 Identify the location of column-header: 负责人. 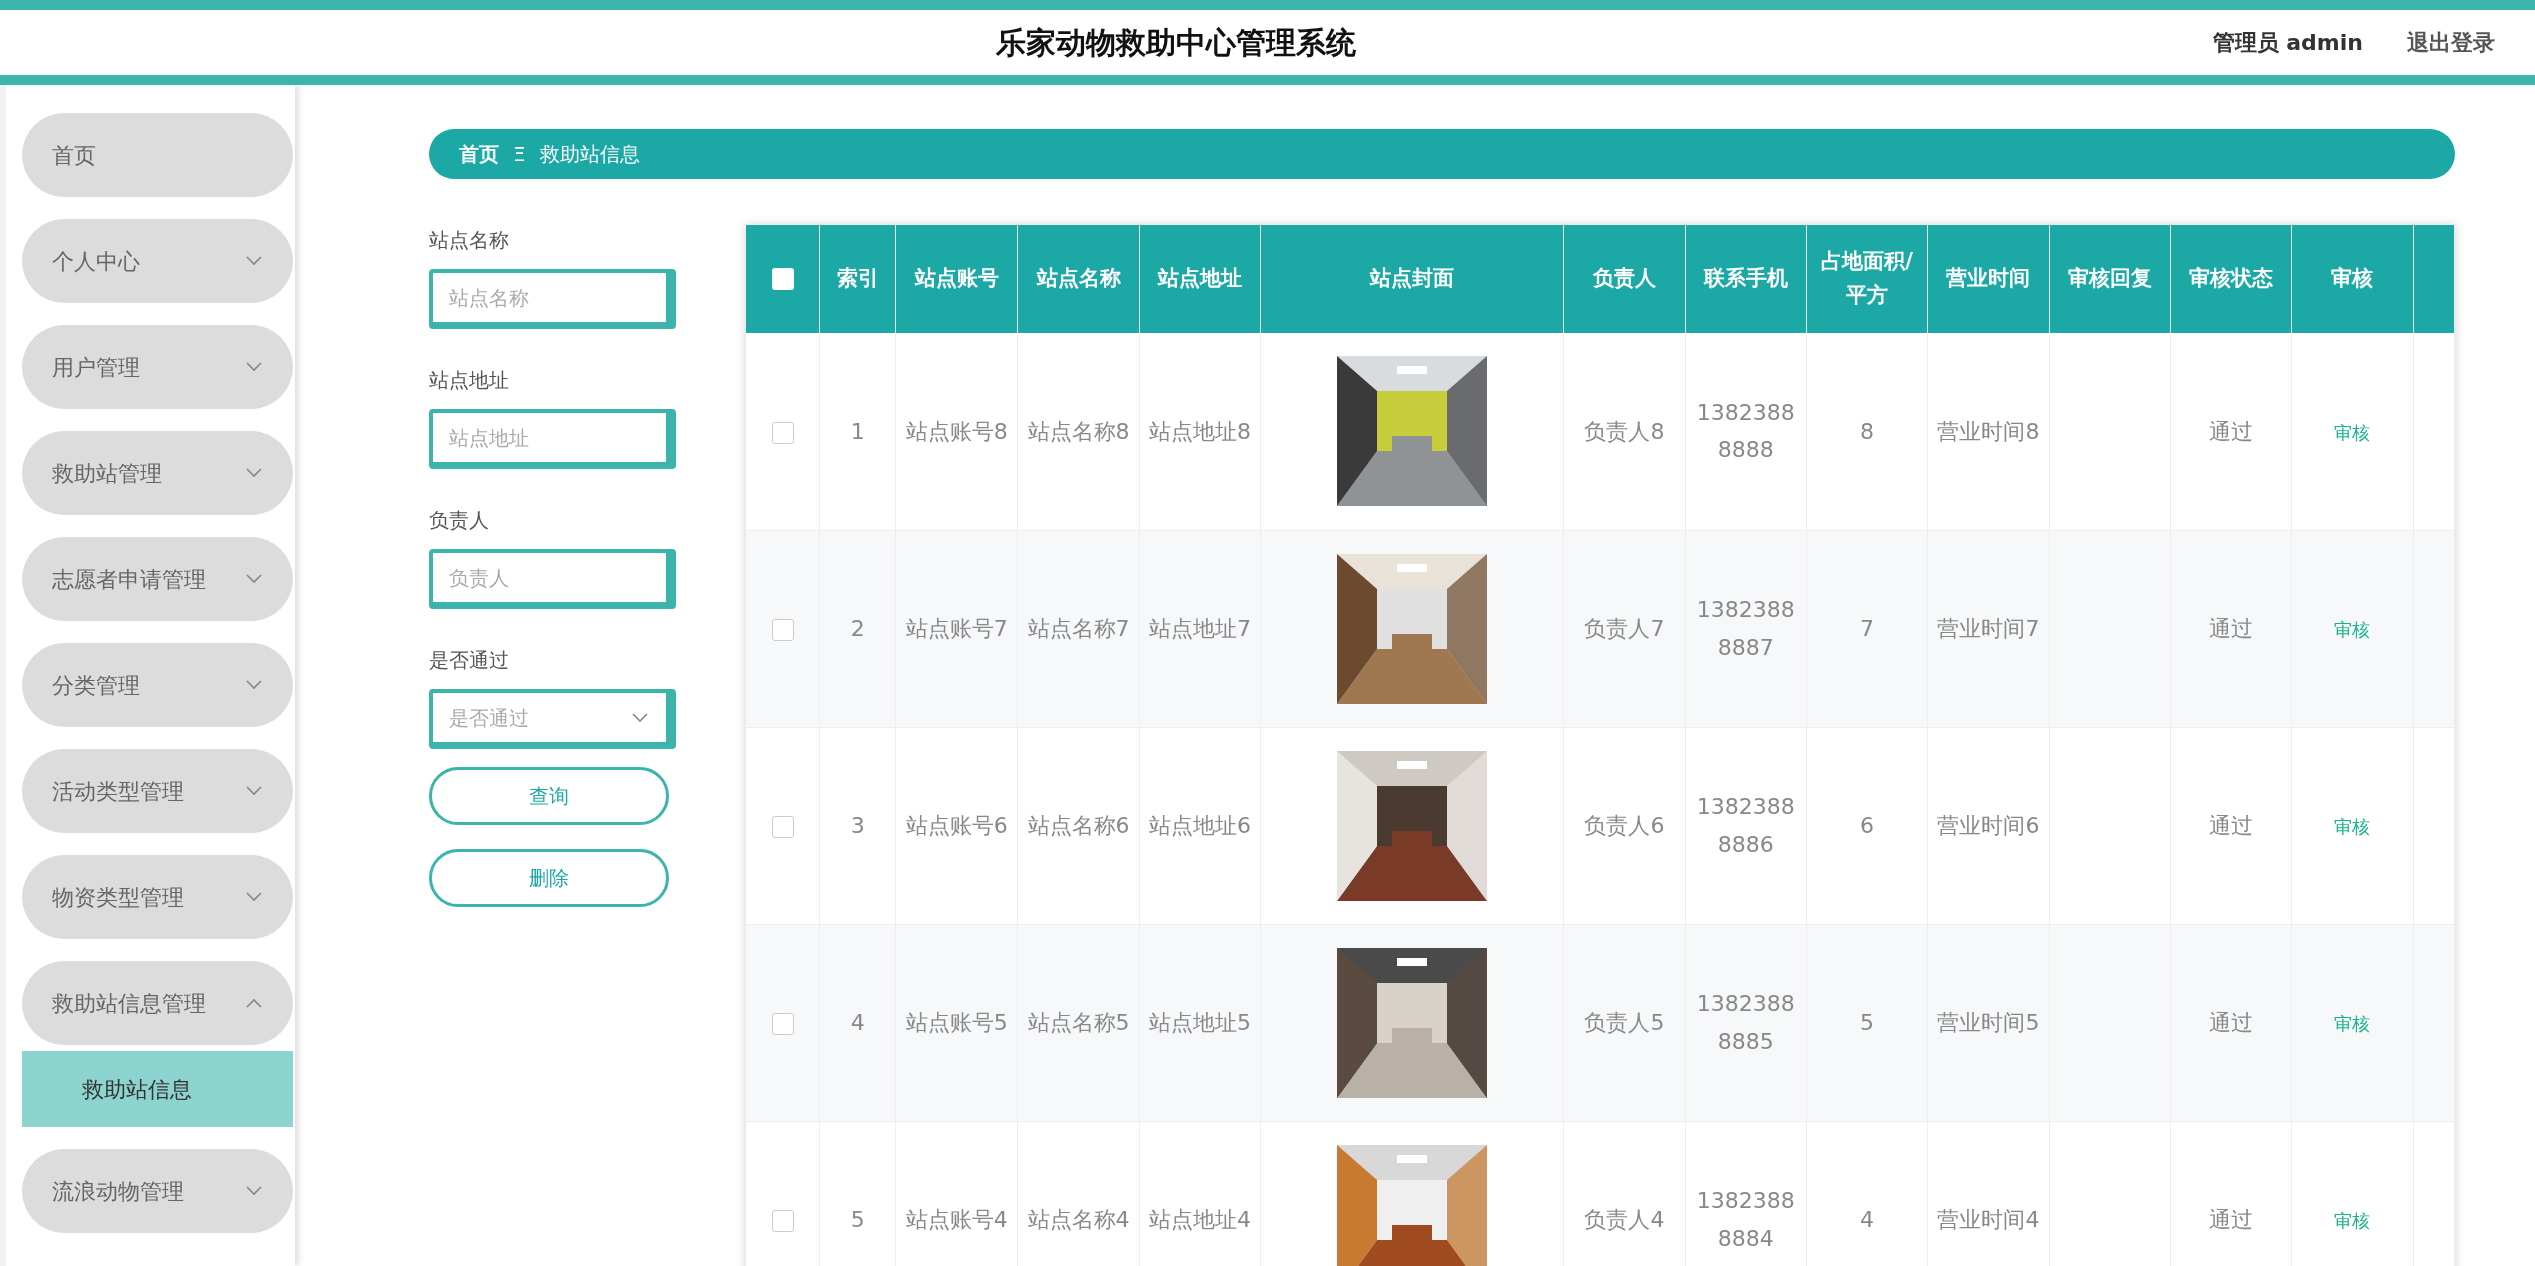
(1624, 279).